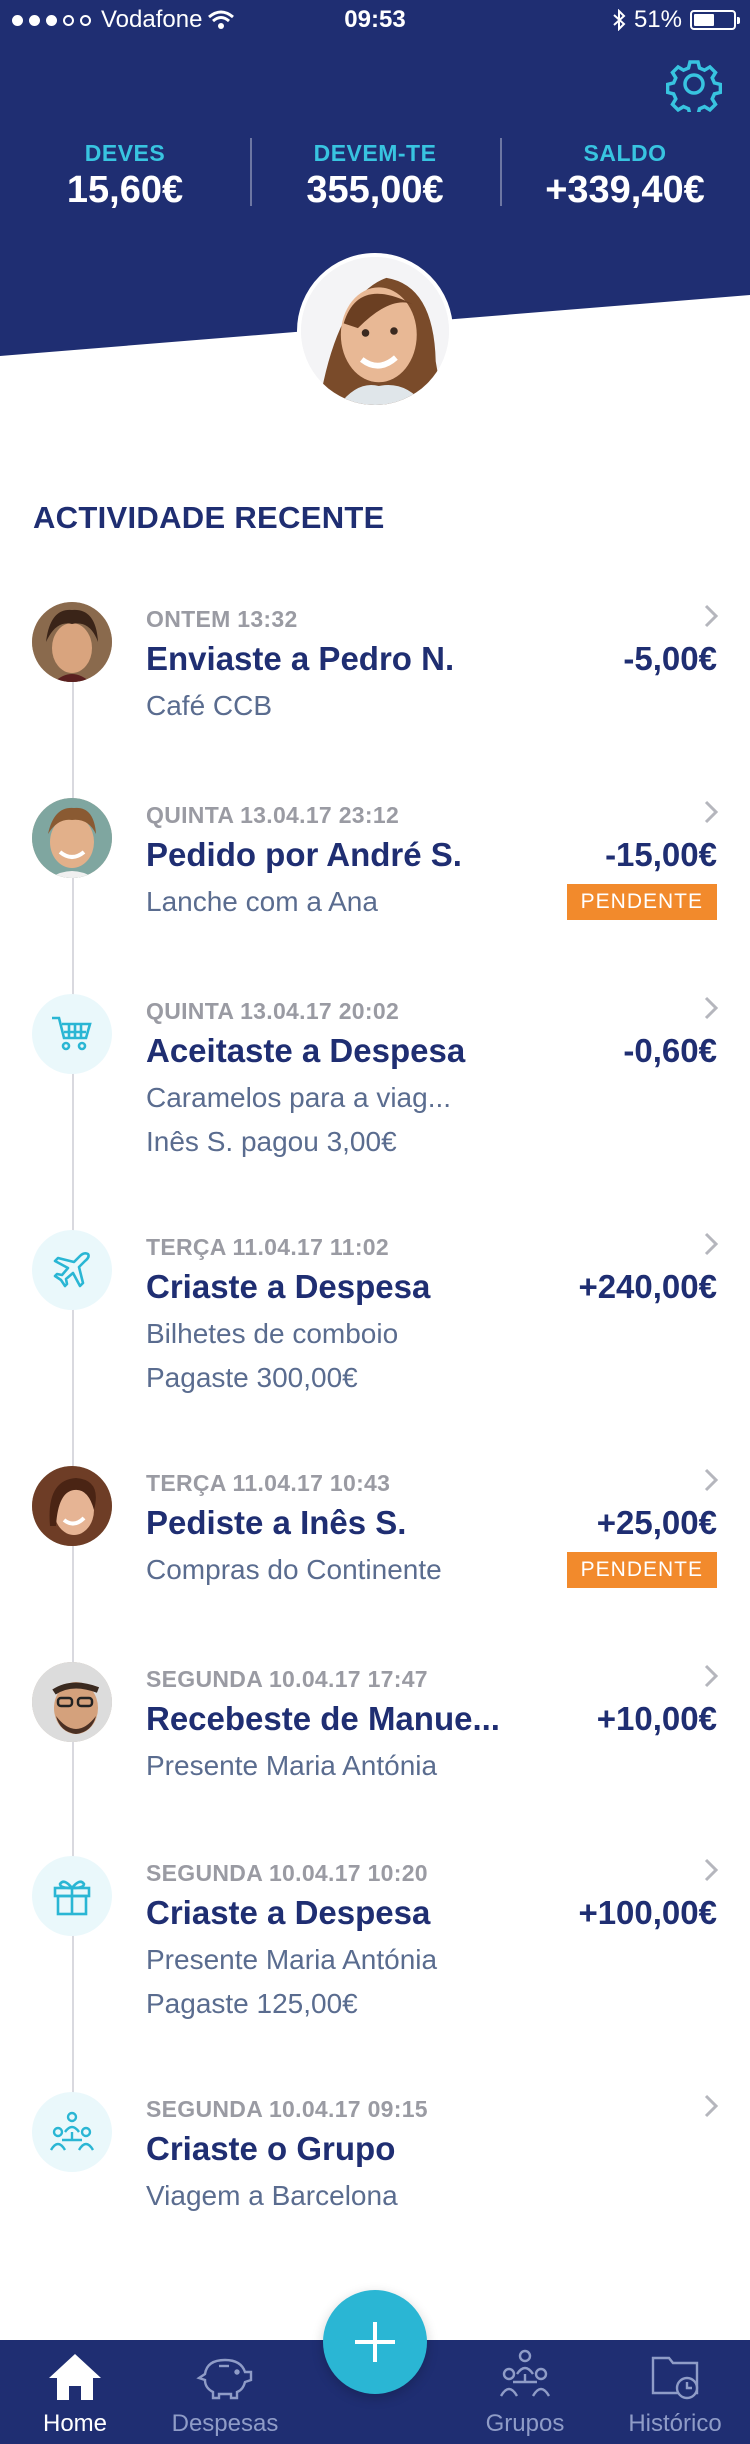 This screenshot has width=750, height=2444. I want to click on tab-historico: Histórico, so click(675, 2392).